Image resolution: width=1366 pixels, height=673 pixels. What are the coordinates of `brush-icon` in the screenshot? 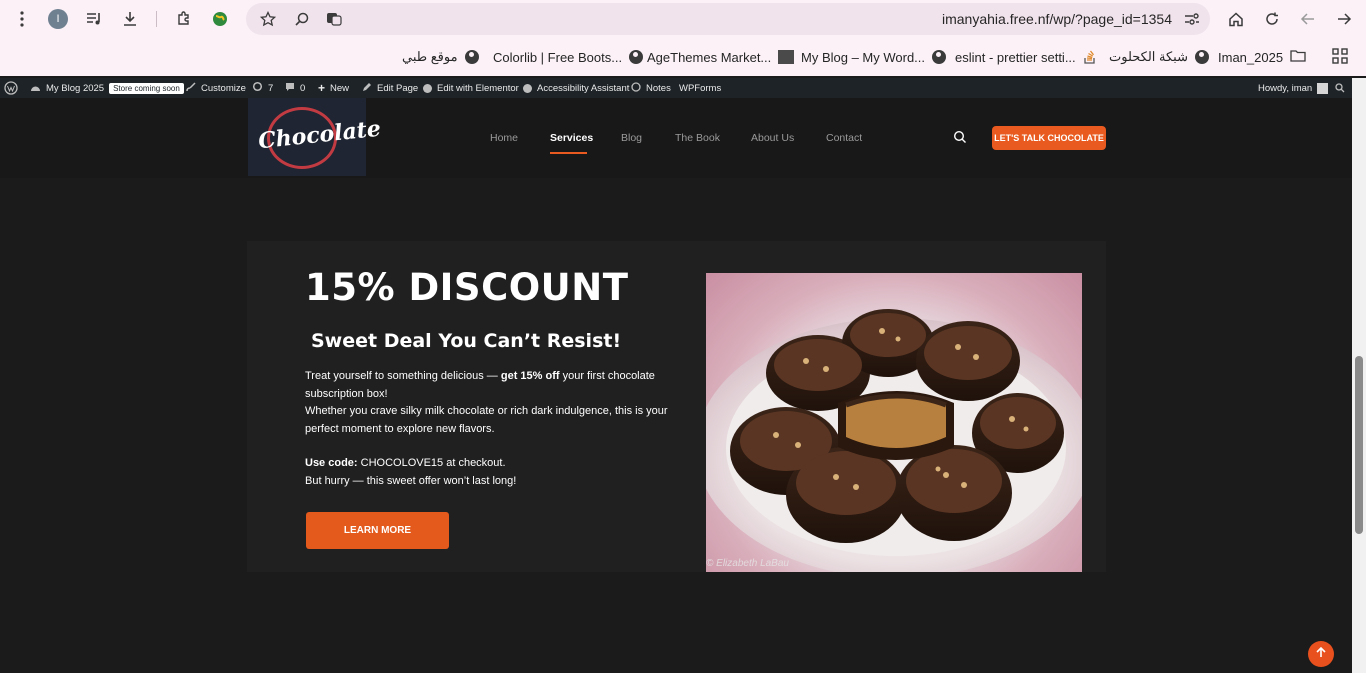 It's located at (191, 88).